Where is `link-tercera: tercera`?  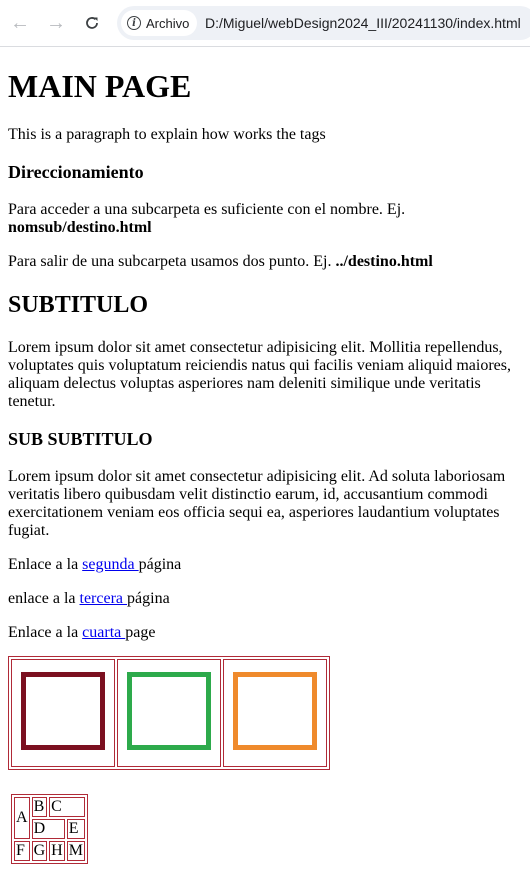
link-tercera: tercera is located at coordinates (104, 598).